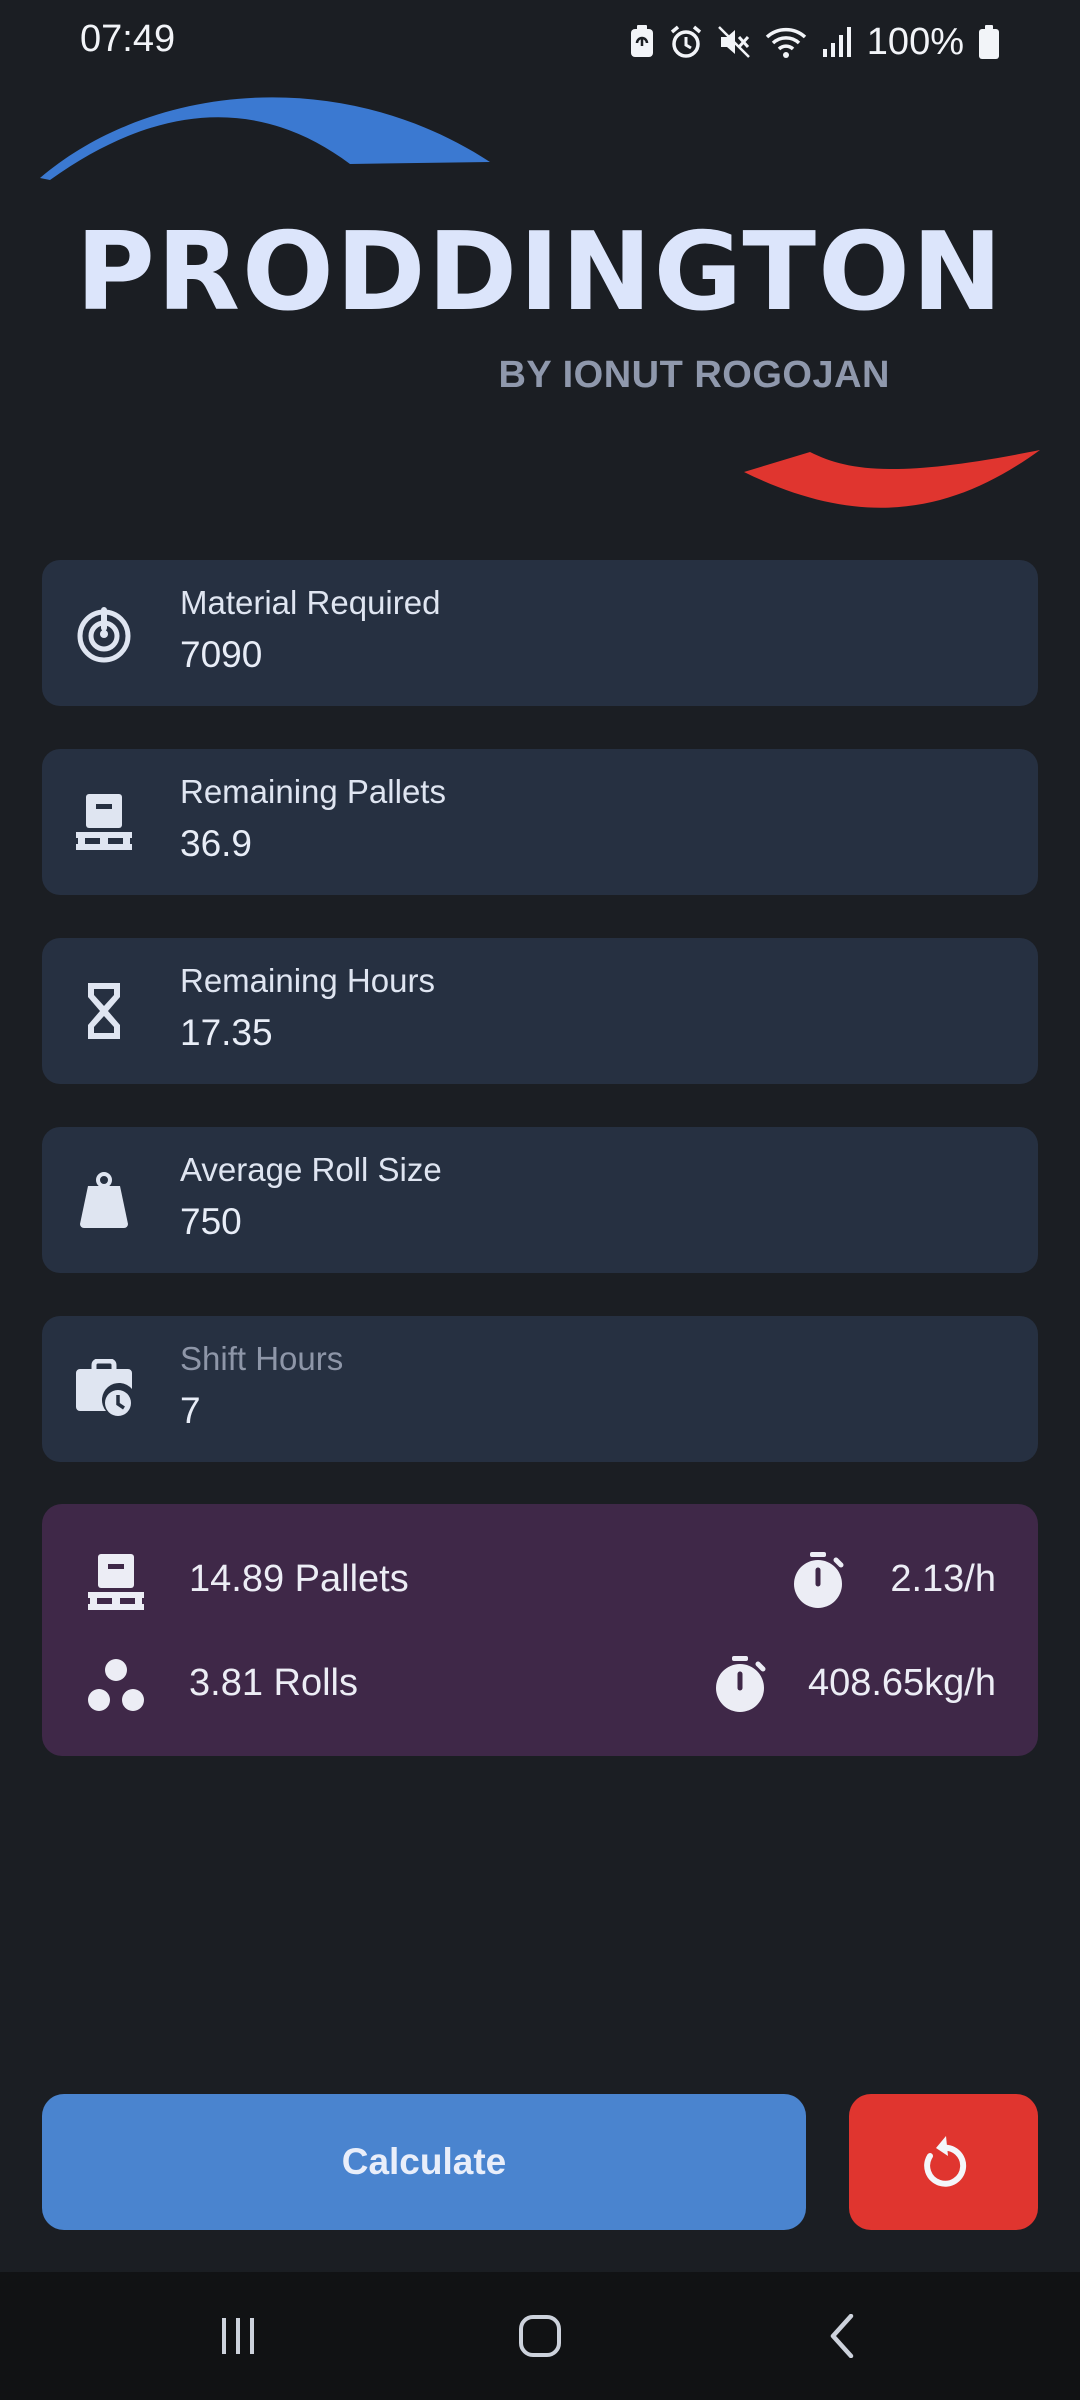  I want to click on back-icon, so click(842, 2336).